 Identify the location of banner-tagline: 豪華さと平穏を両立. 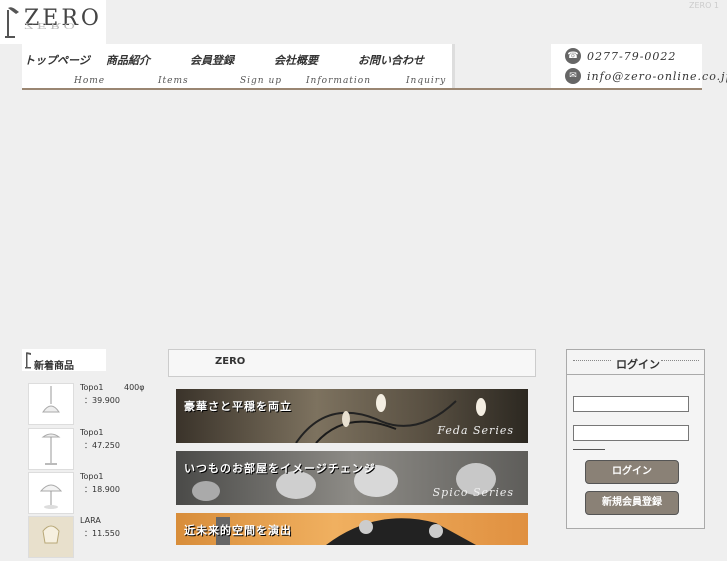
(238, 406).